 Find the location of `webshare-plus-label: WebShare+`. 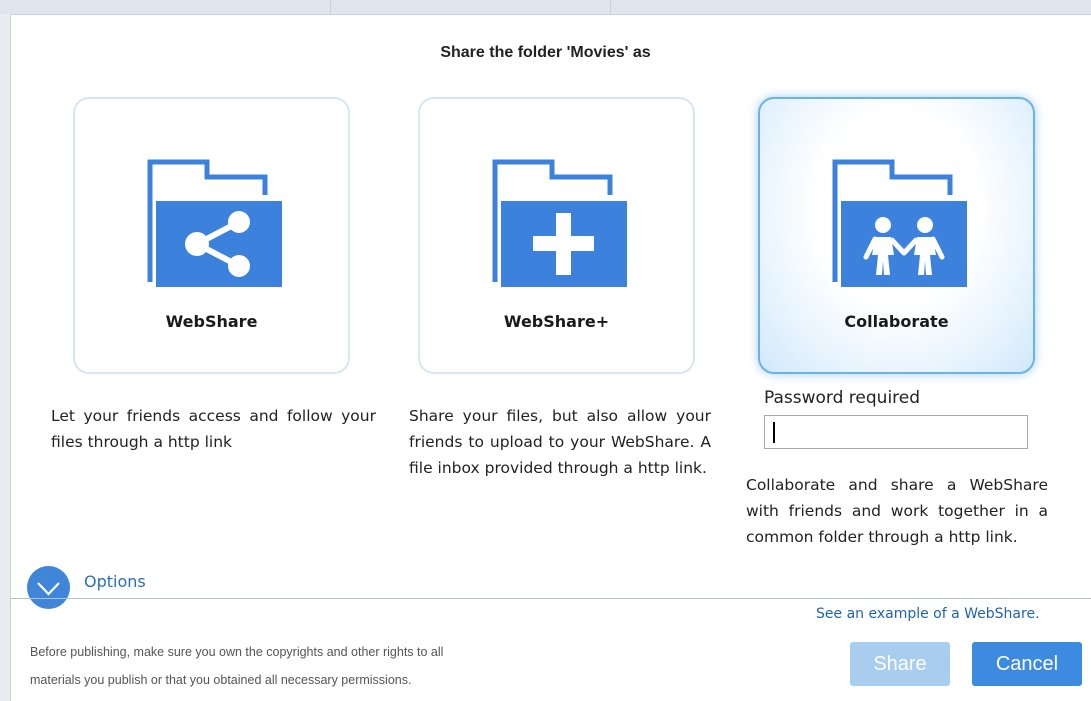

webshare-plus-label: WebShare+ is located at coordinates (556, 321).